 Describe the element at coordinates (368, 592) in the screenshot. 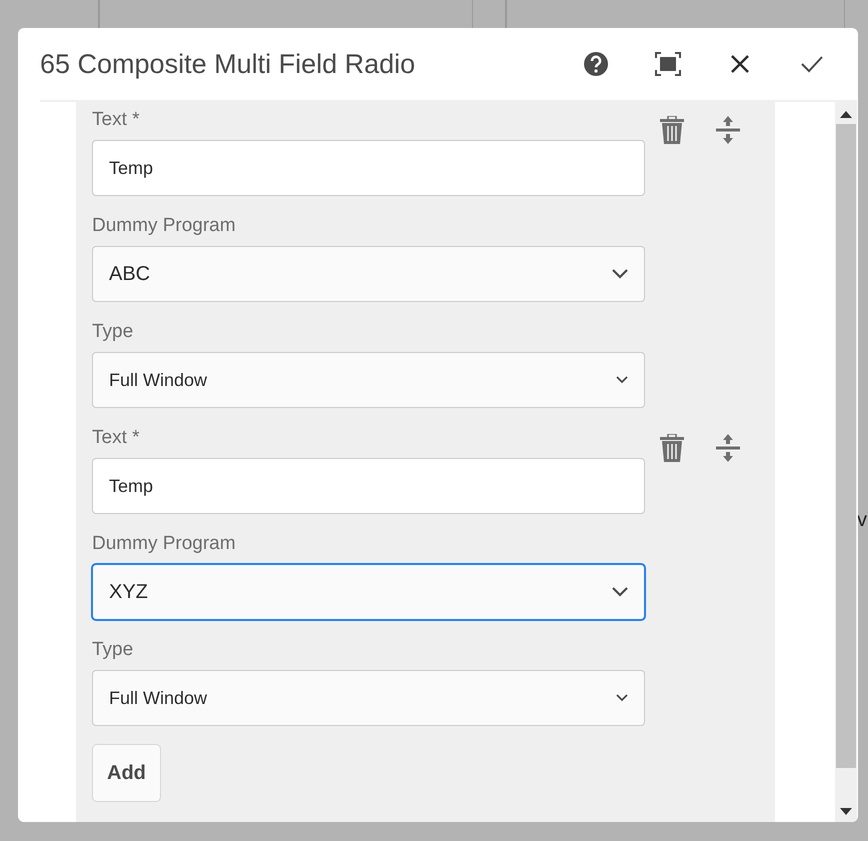

I see `program-dropdown: XYZ` at that location.